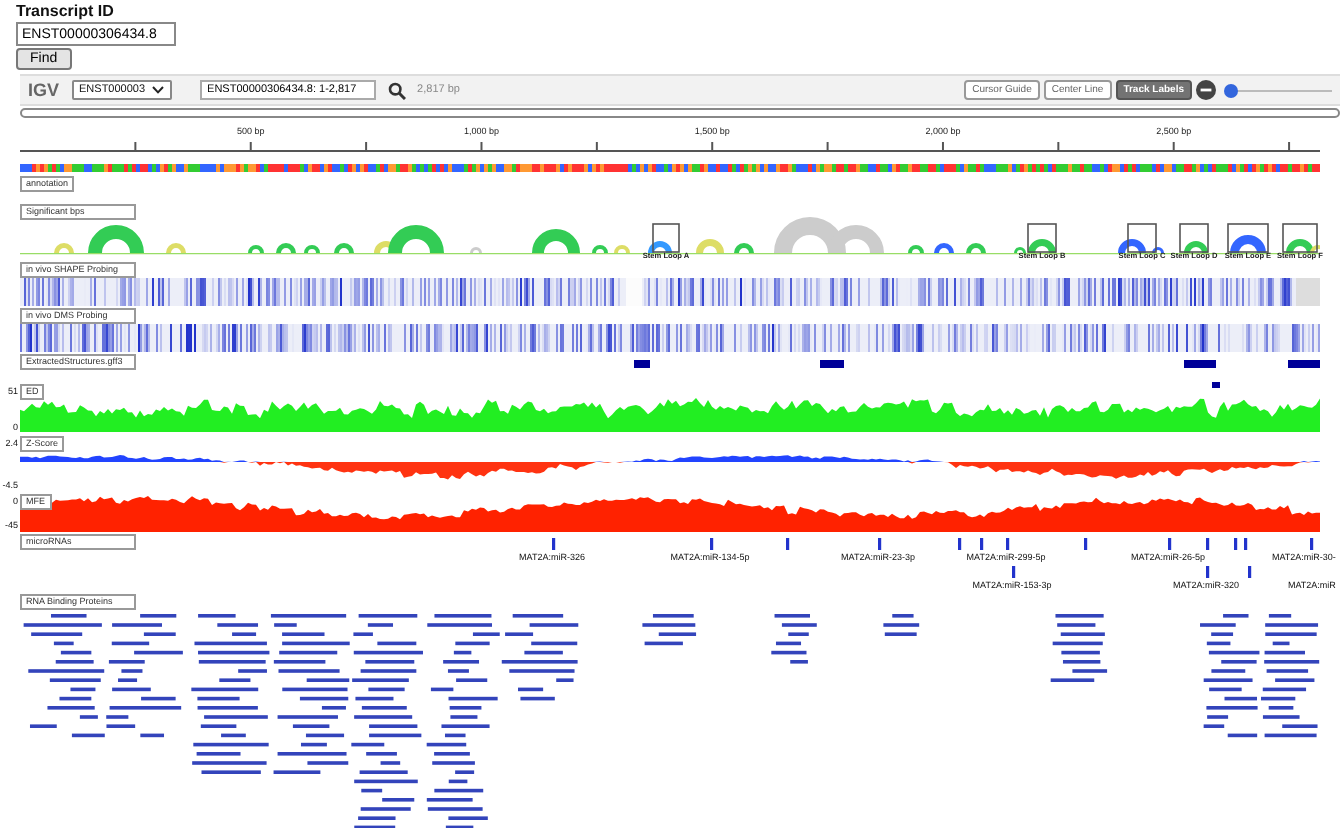 This screenshot has width=1340, height=828. Describe the element at coordinates (1206, 90) in the screenshot. I see `zoom-out-icon` at that location.